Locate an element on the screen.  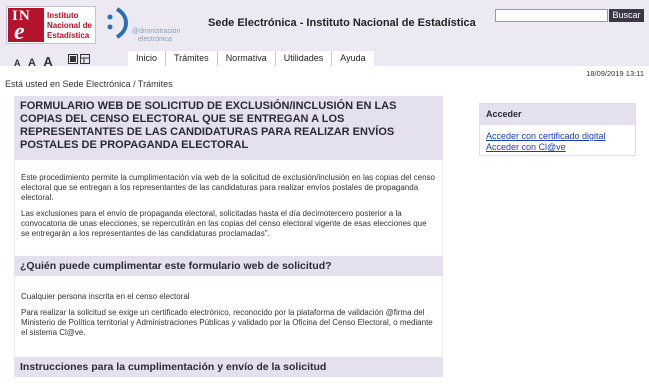
text-size-controls: A A A is located at coordinates (35, 62).